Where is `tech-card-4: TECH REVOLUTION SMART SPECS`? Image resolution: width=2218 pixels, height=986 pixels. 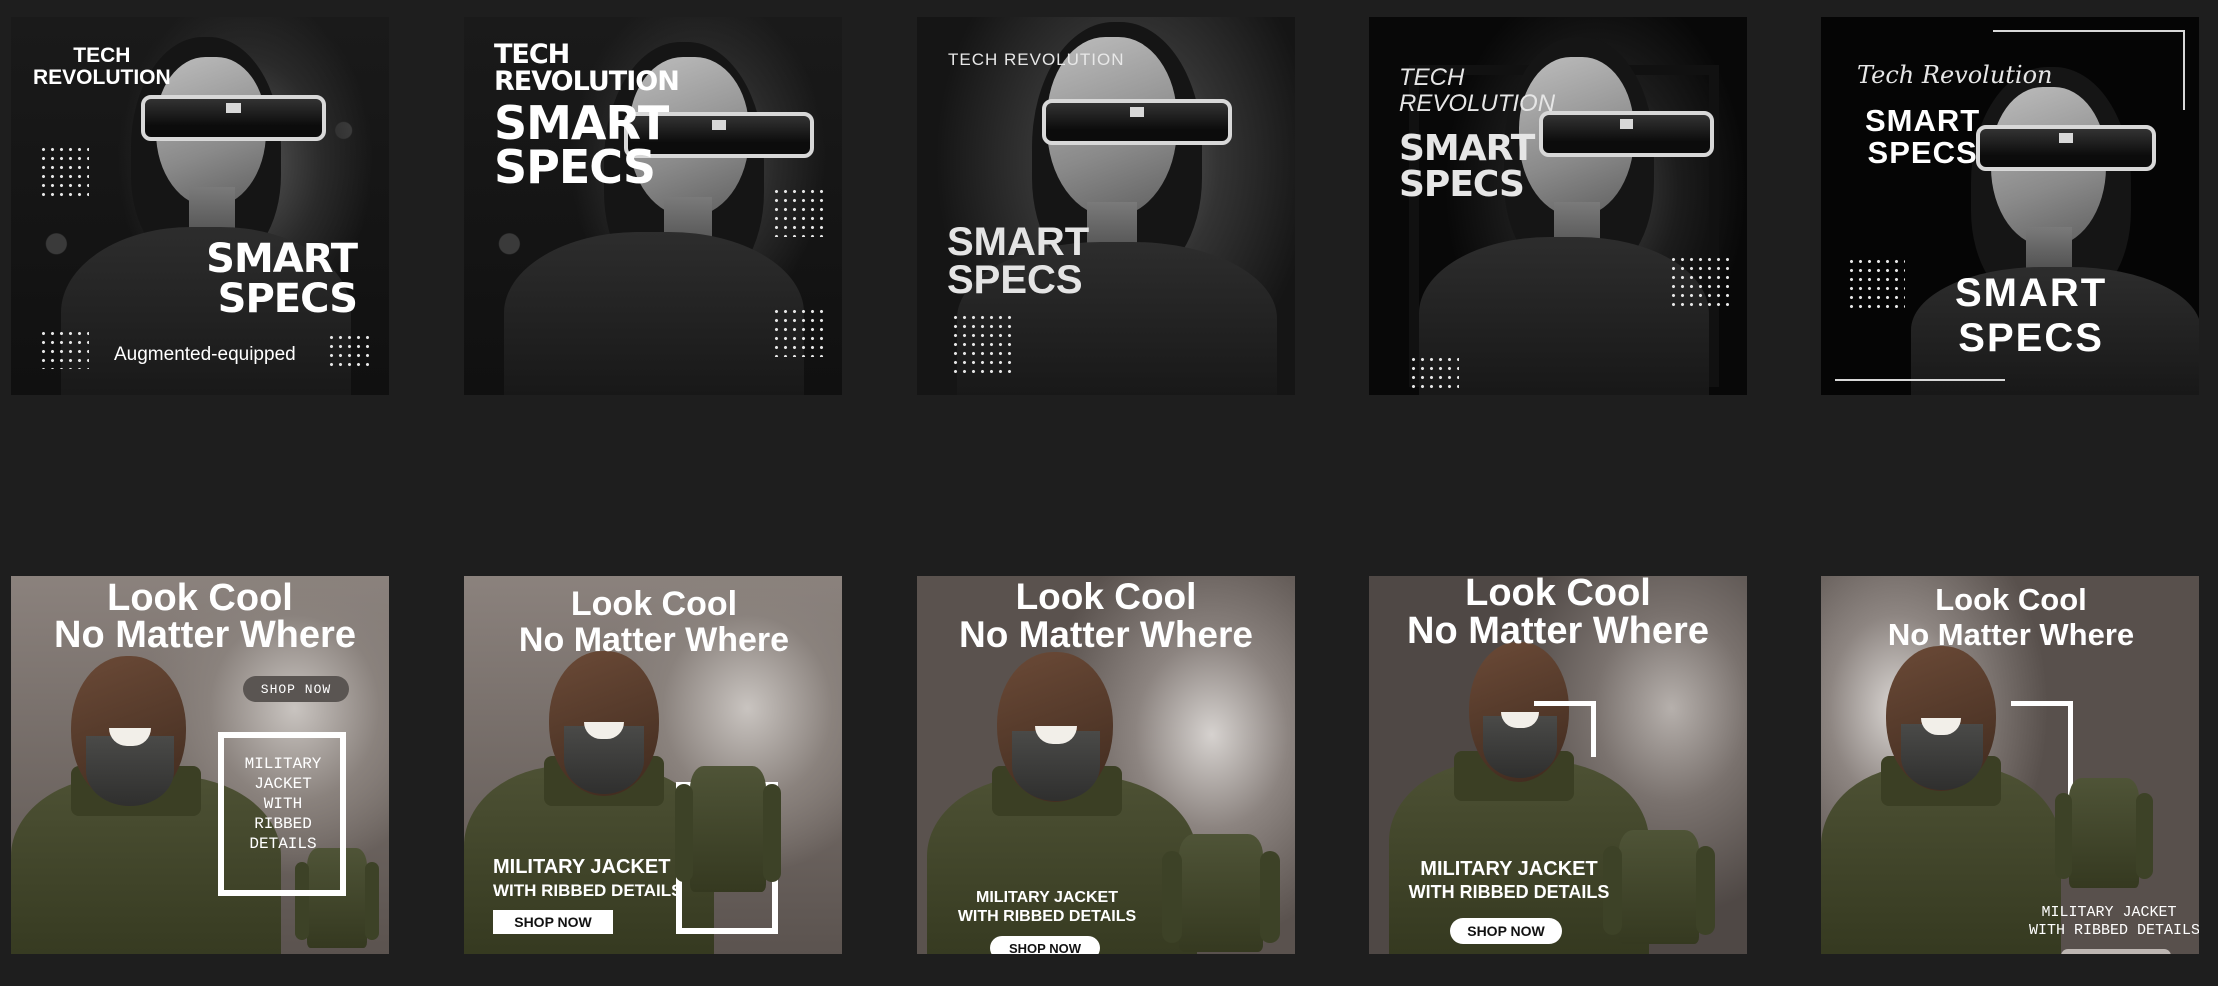
tech-card-4: TECH REVOLUTION SMART SPECS is located at coordinates (1558, 206).